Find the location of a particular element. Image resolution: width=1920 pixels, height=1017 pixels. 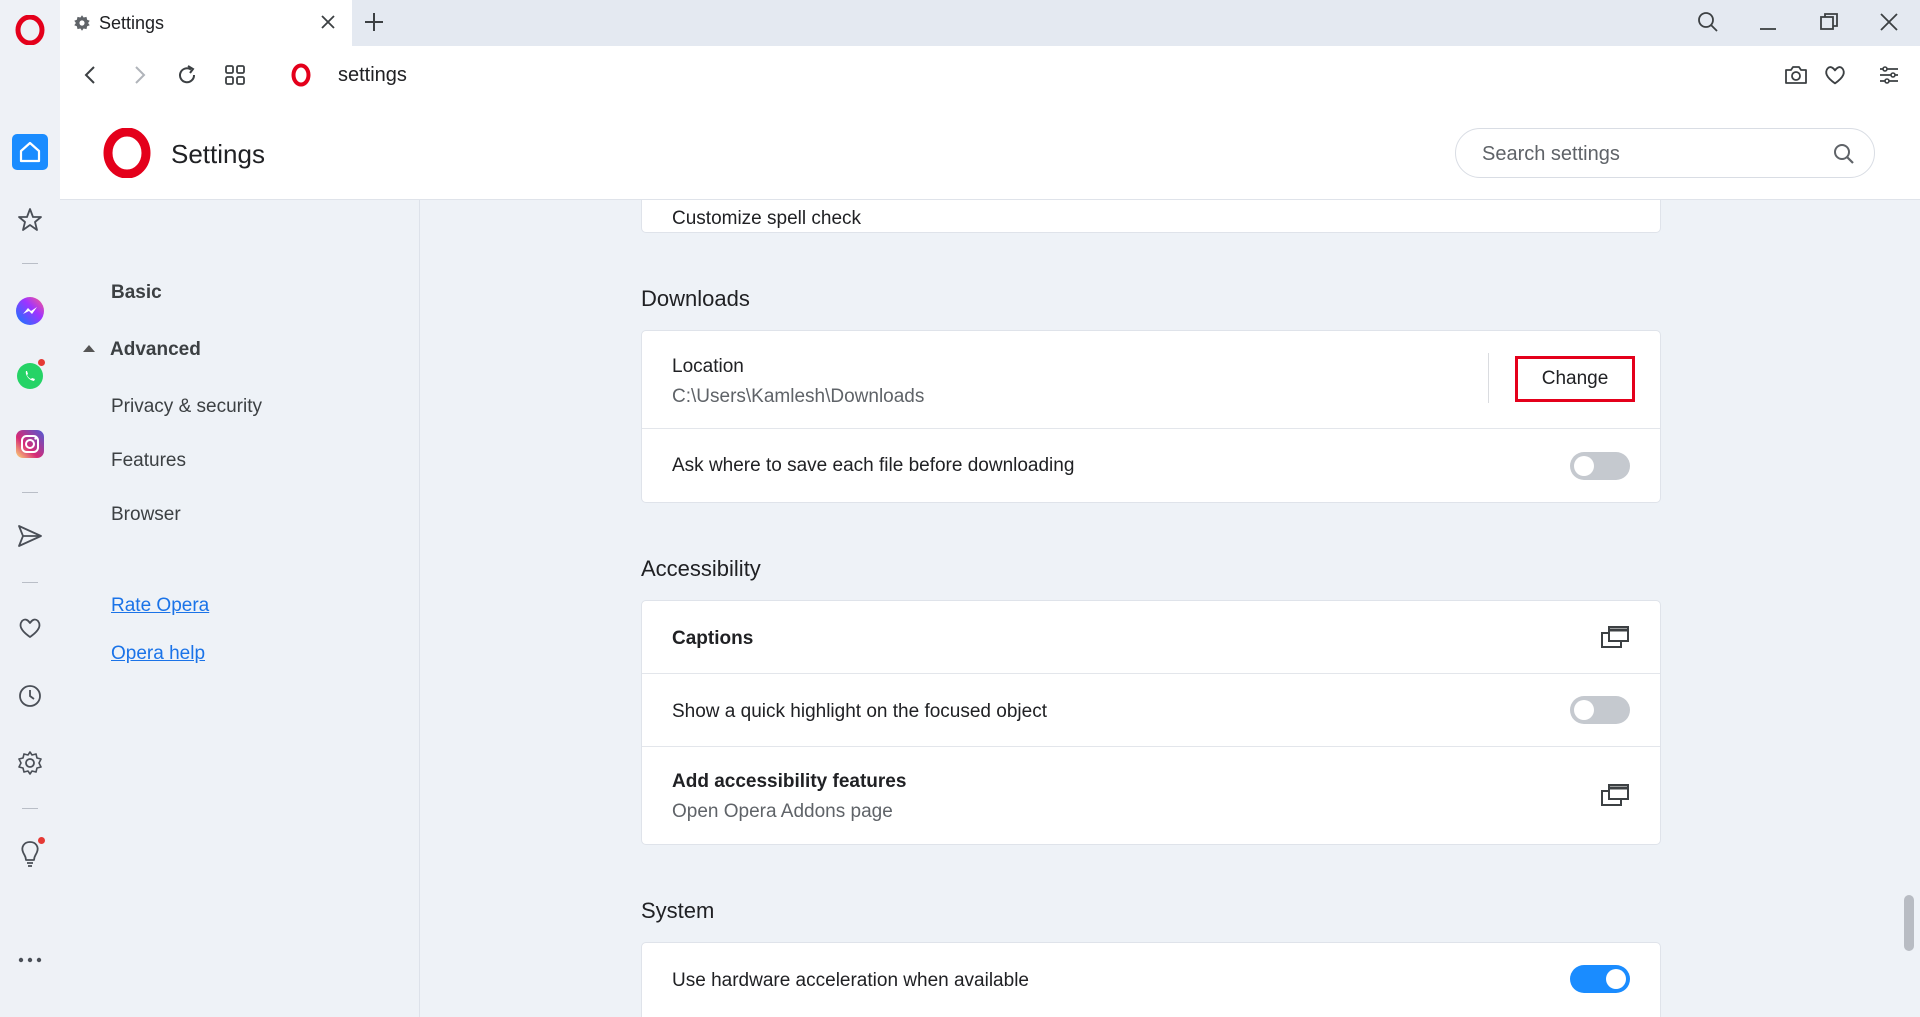

instagram-icon is located at coordinates (30, 444).